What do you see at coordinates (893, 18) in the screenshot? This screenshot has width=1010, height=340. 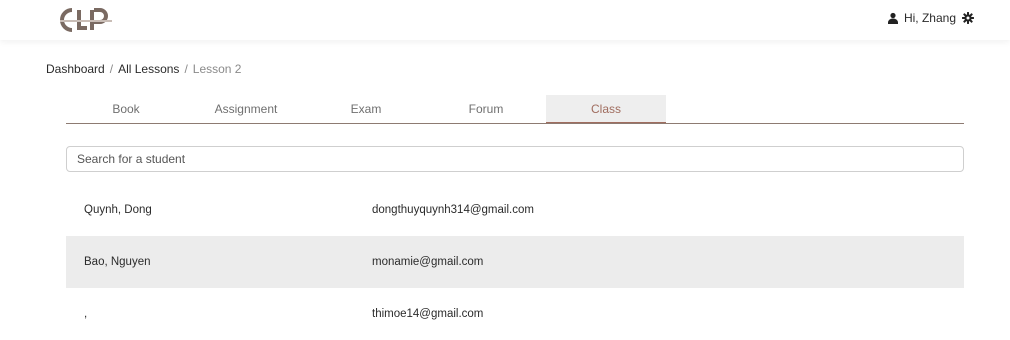 I see `user-icon` at bounding box center [893, 18].